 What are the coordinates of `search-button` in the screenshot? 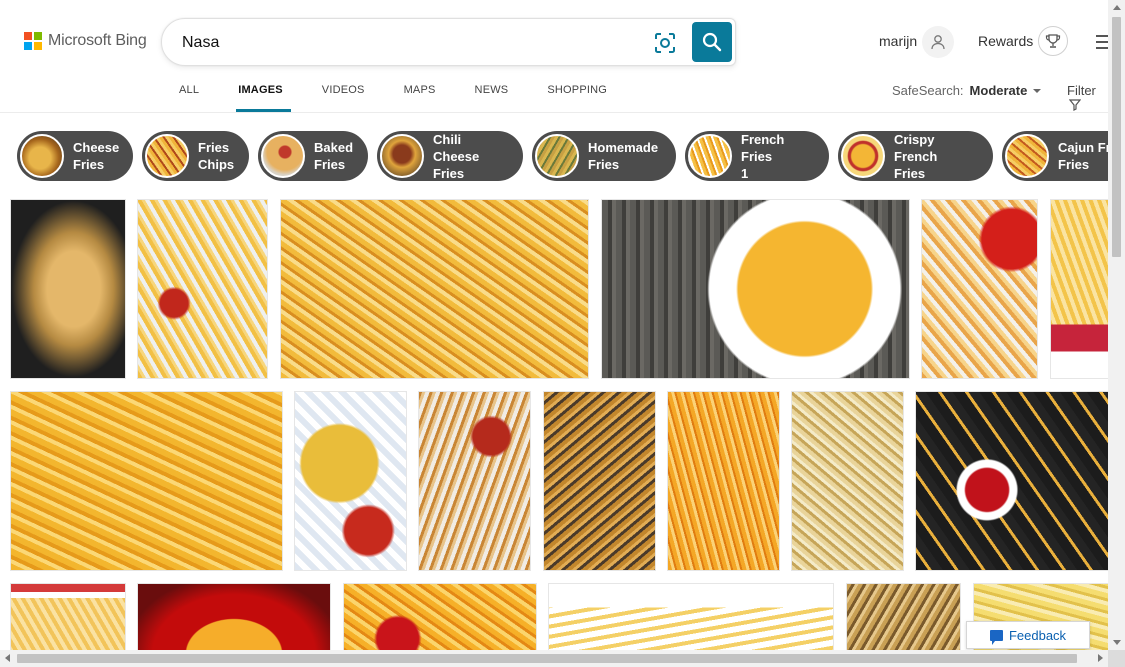 It's located at (712, 42).